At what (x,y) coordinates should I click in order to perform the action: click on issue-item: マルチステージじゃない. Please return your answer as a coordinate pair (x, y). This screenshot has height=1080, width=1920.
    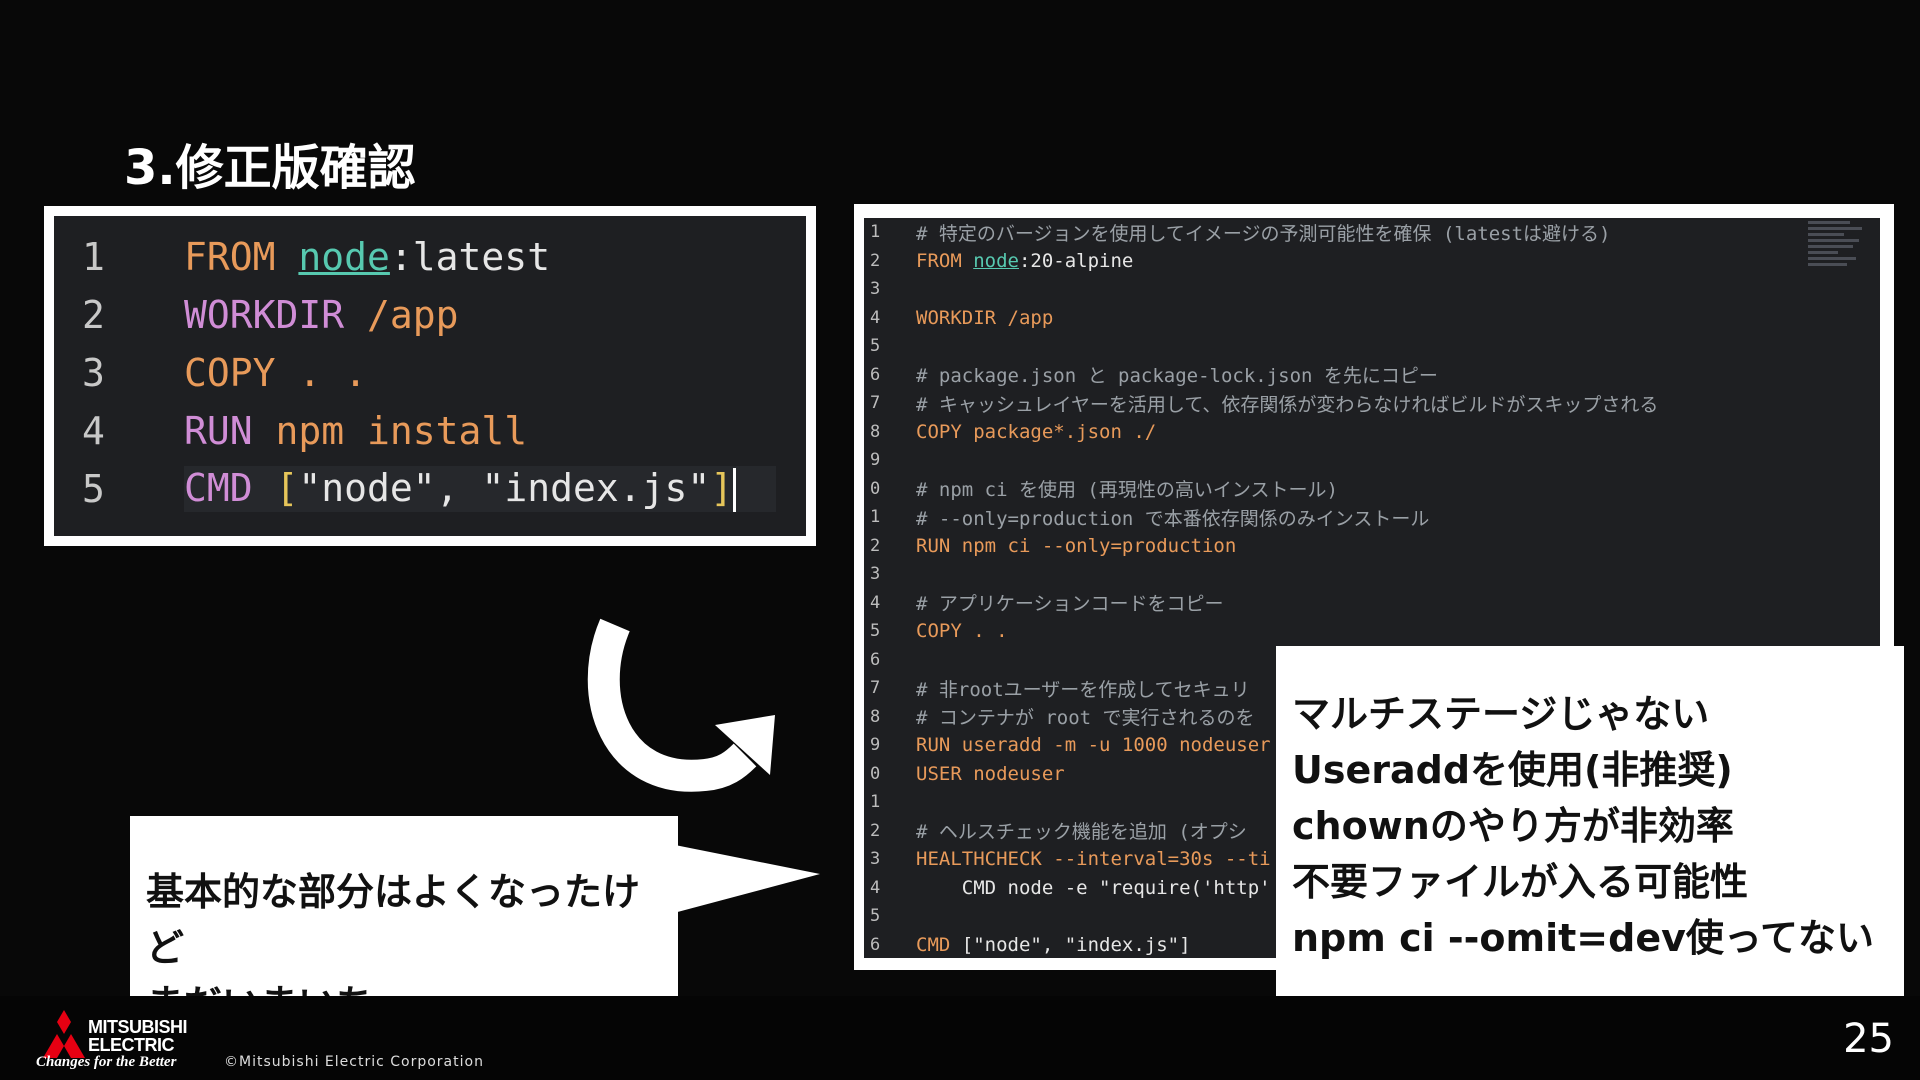
    Looking at the image, I should click on (1501, 714).